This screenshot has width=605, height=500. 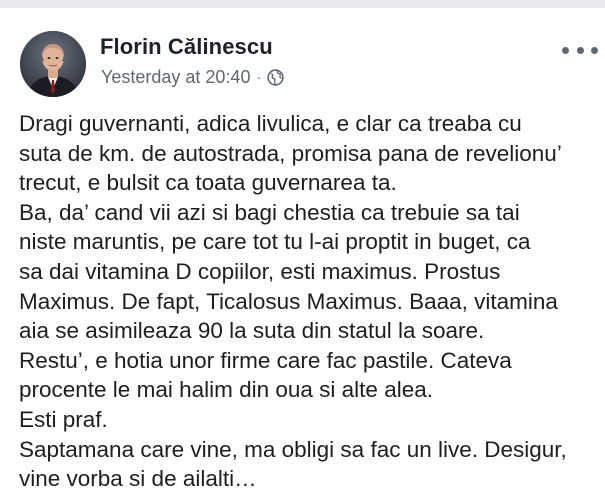 What do you see at coordinates (63, 419) in the screenshot?
I see `post-text-line: Esti praf.` at bounding box center [63, 419].